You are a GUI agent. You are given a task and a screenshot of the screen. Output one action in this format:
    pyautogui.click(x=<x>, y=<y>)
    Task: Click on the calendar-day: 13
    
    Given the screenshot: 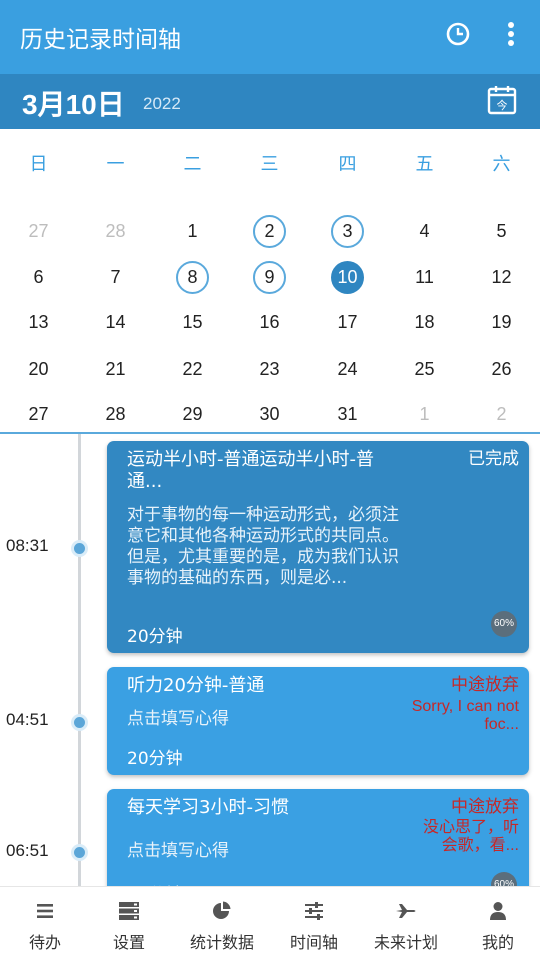 What is the action you would take?
    pyautogui.click(x=38, y=322)
    